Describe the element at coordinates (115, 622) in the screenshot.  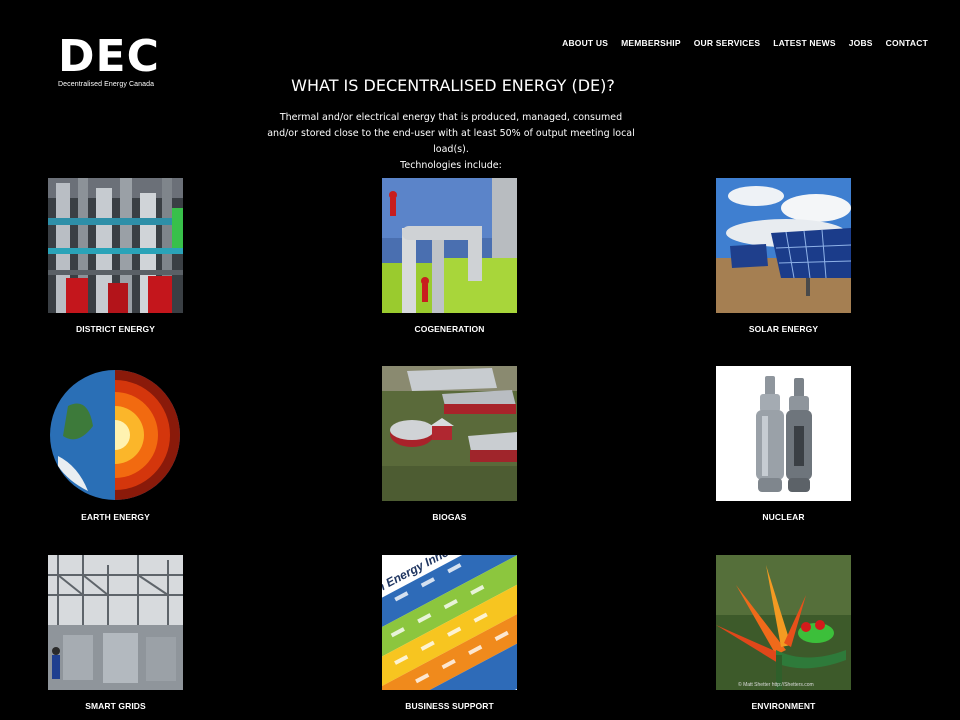
I see `substation-image` at that location.